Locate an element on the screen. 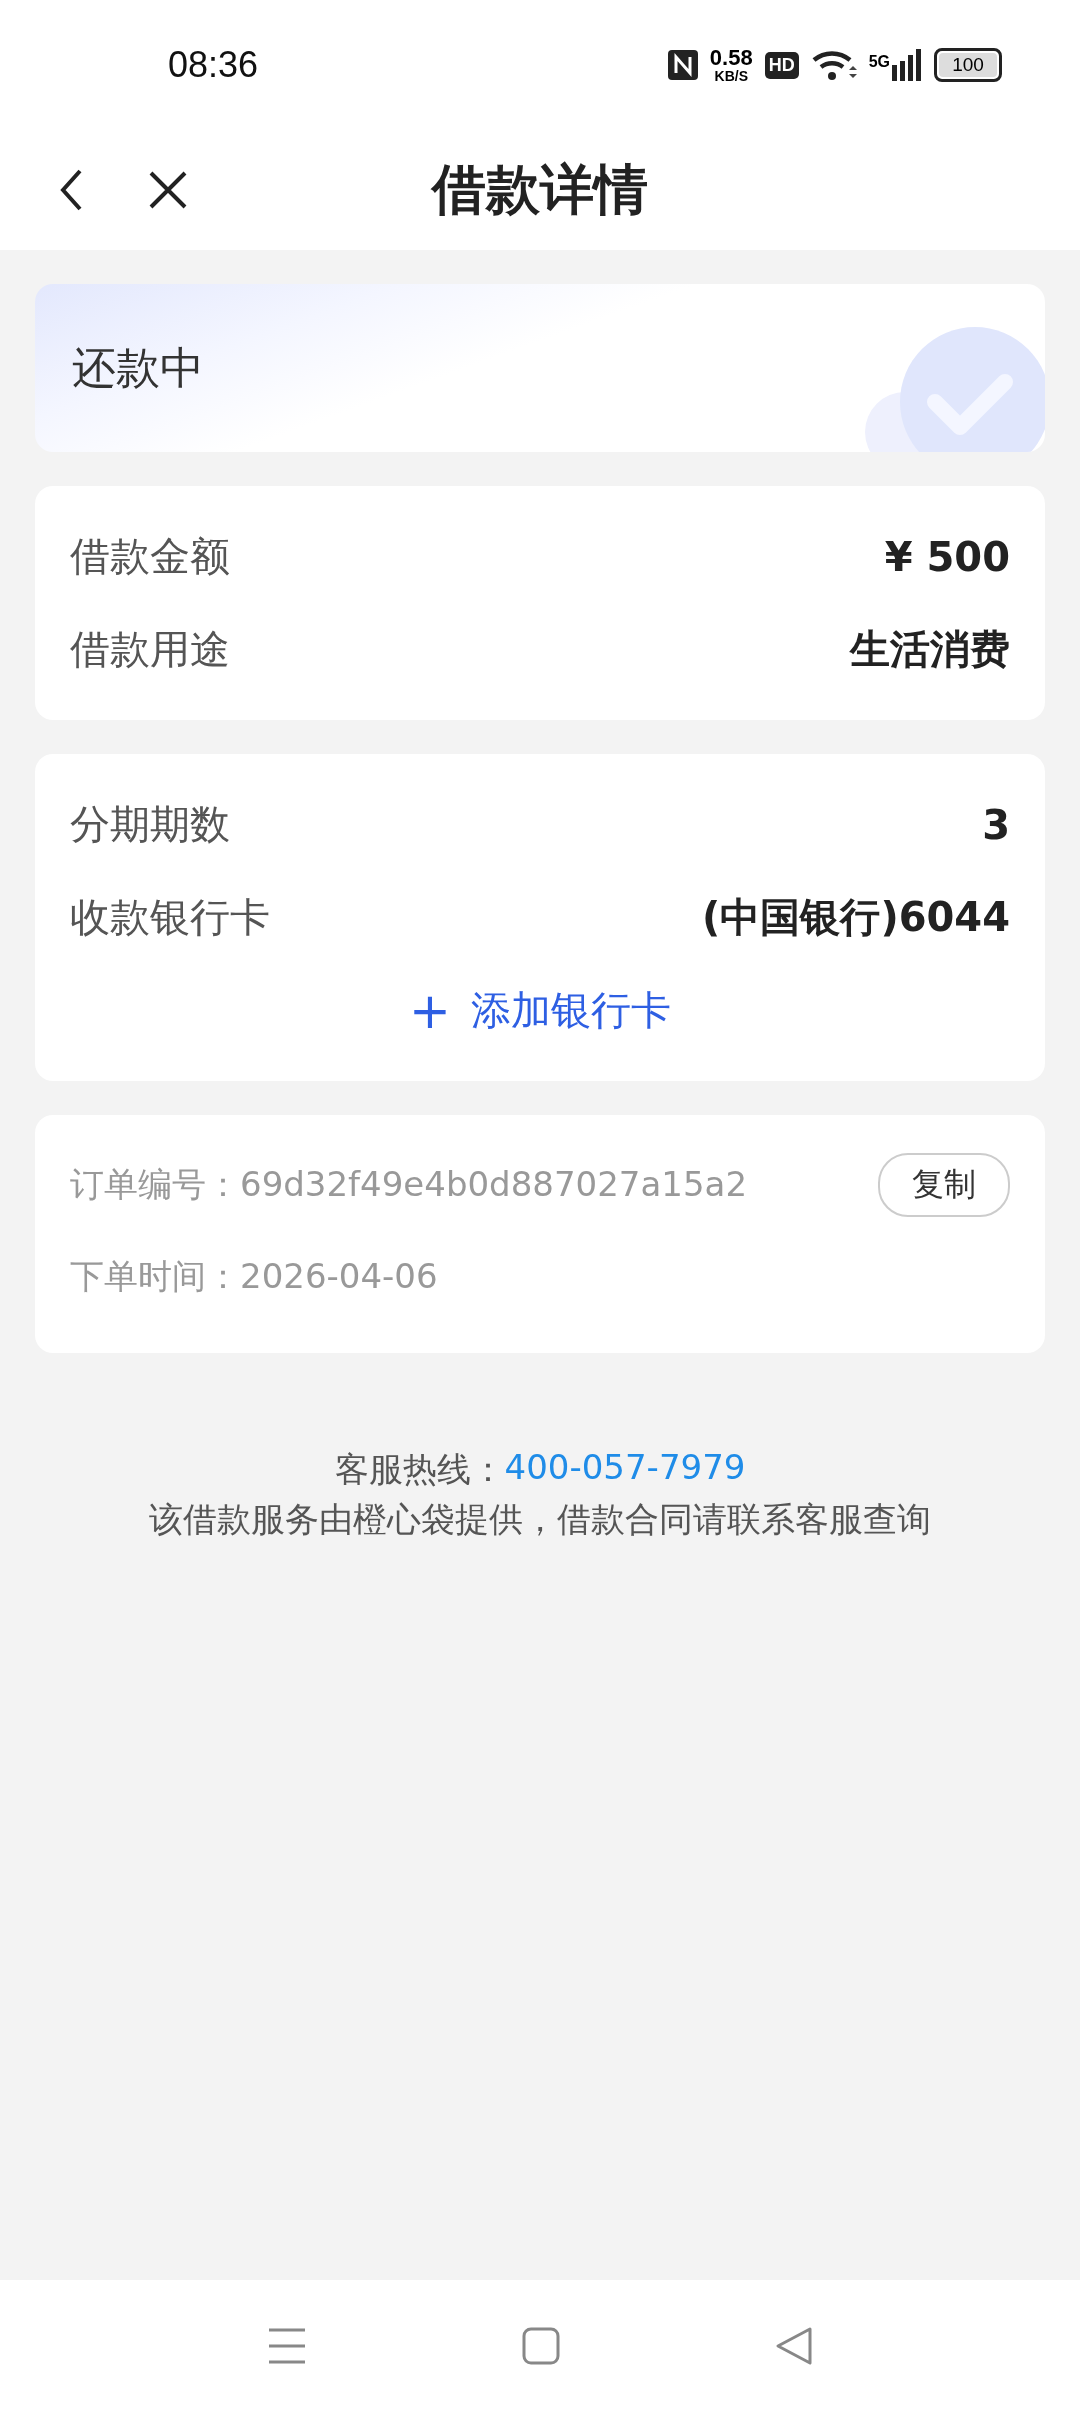  order-time: 下单时间：2026-04-06 is located at coordinates (254, 1276).